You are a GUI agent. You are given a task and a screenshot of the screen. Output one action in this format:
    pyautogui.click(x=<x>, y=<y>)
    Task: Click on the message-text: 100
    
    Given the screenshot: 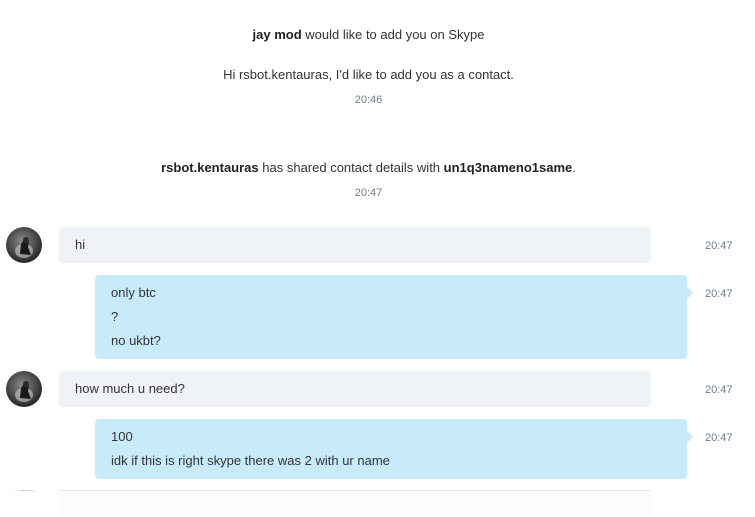 What is the action you would take?
    pyautogui.click(x=122, y=436)
    